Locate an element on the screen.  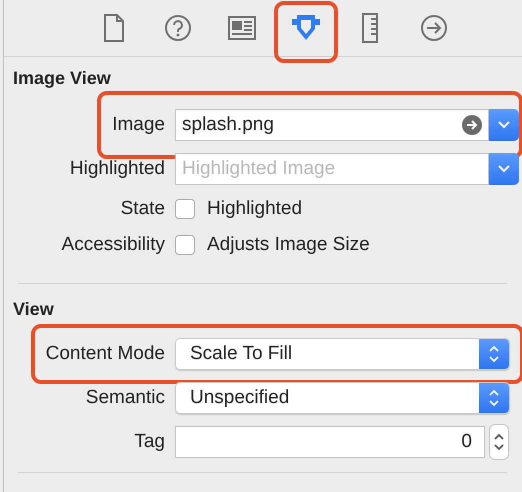
field-label: Content Mode is located at coordinates (105, 354).